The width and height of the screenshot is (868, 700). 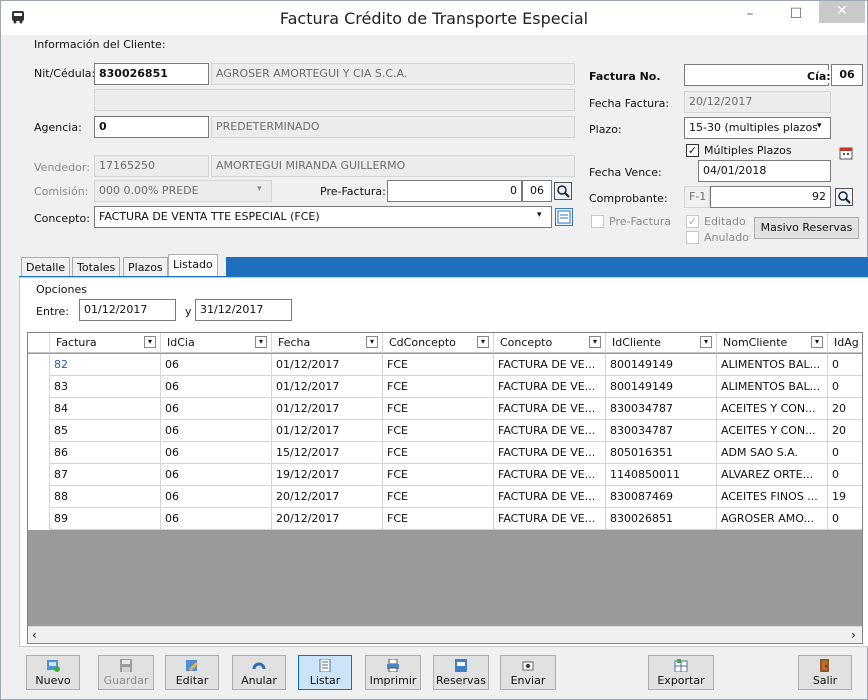 I want to click on prefactura-checkbox, so click(x=597, y=221).